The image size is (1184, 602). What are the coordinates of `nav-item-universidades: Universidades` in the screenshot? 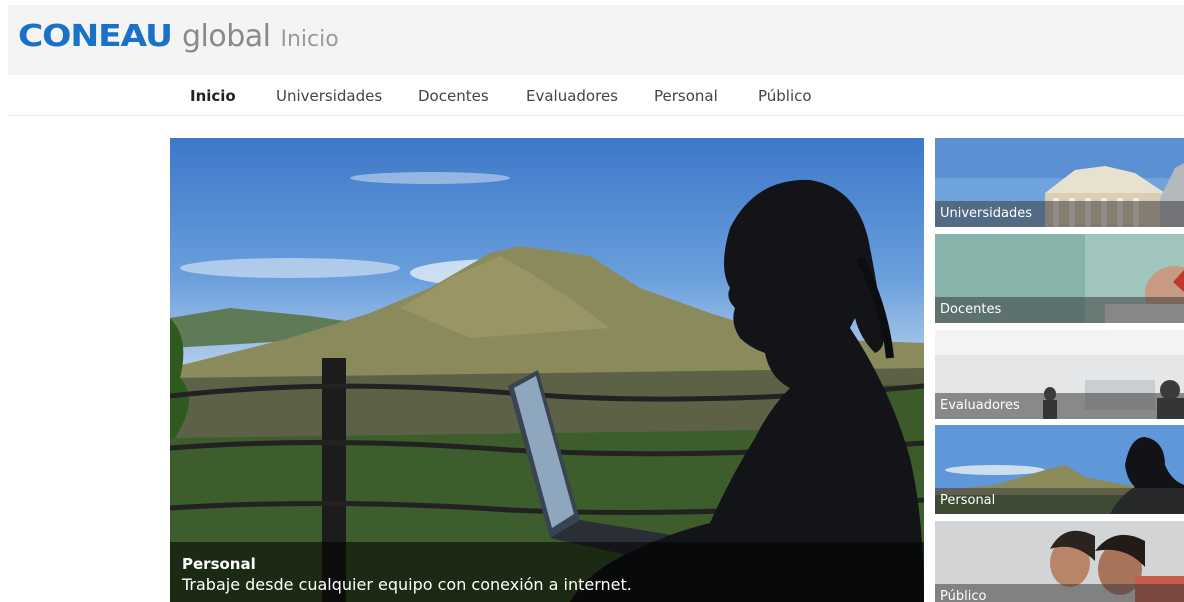 It's located at (329, 96).